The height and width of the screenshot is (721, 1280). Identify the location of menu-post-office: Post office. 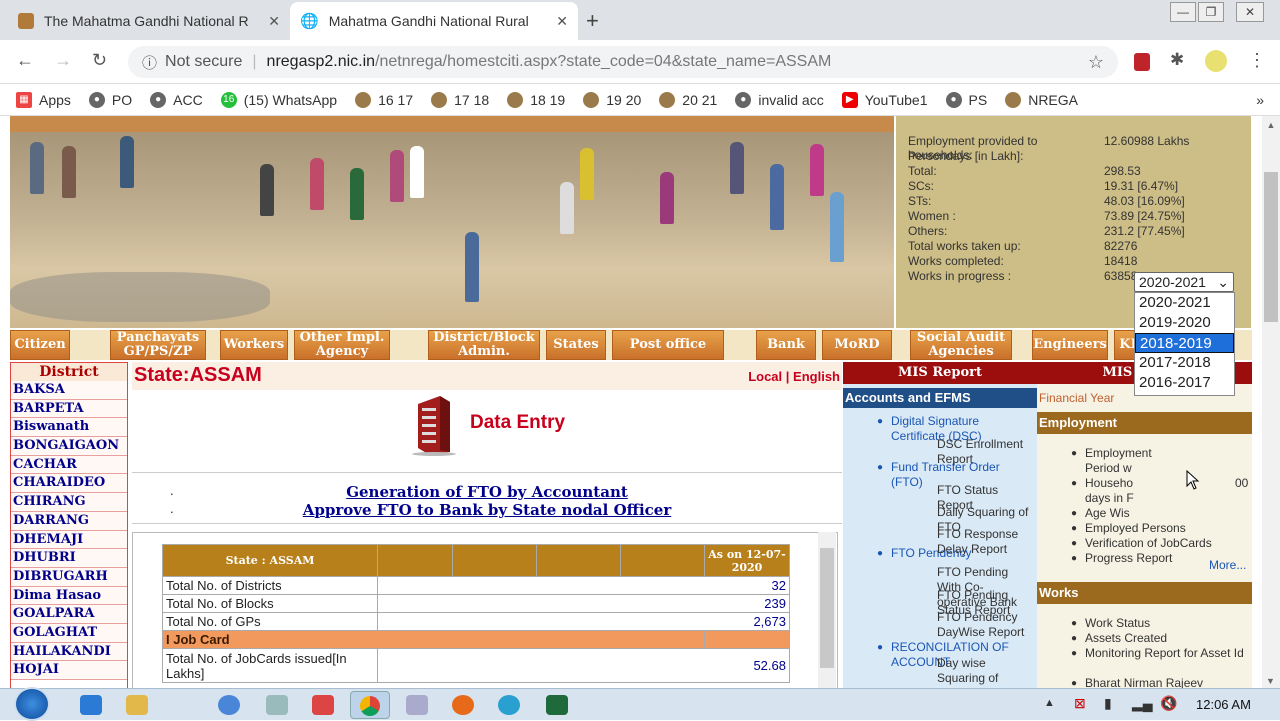
(668, 345).